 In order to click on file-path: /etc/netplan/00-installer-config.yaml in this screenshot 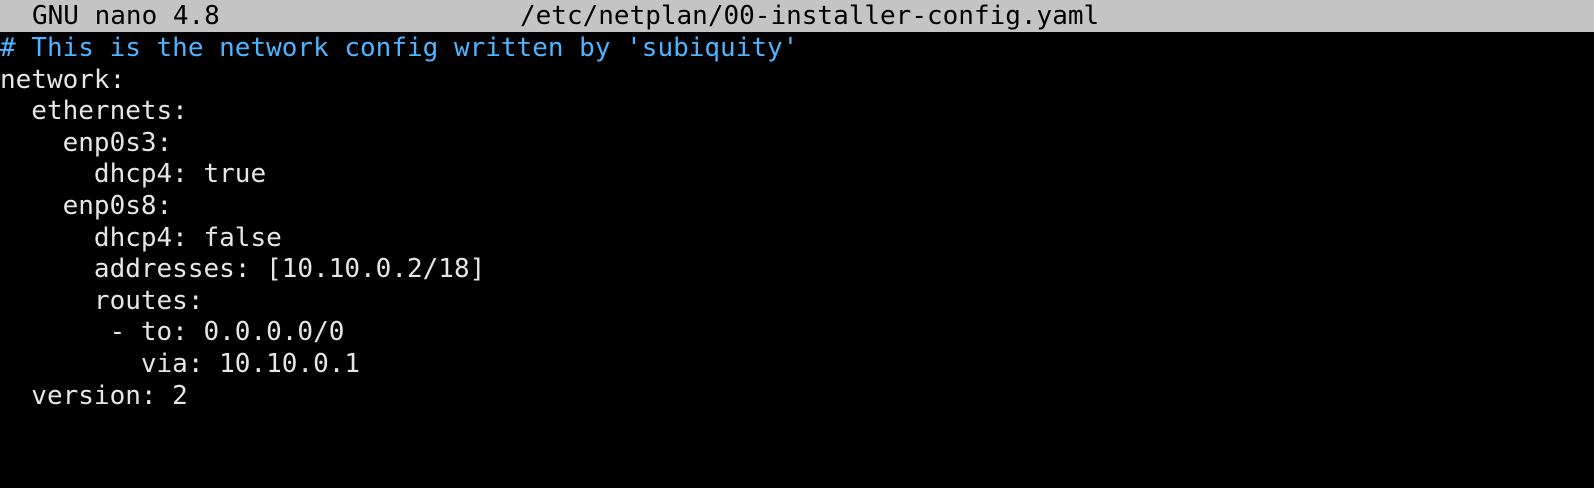, I will do `click(810, 16)`.